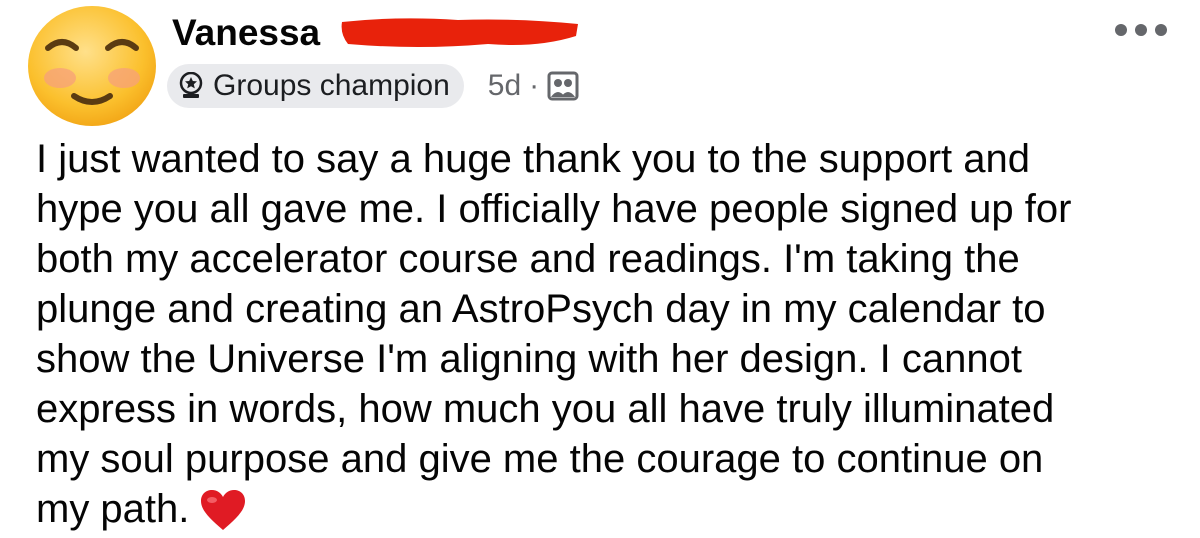 The height and width of the screenshot is (538, 1200). What do you see at coordinates (563, 86) in the screenshot?
I see `group-icon` at bounding box center [563, 86].